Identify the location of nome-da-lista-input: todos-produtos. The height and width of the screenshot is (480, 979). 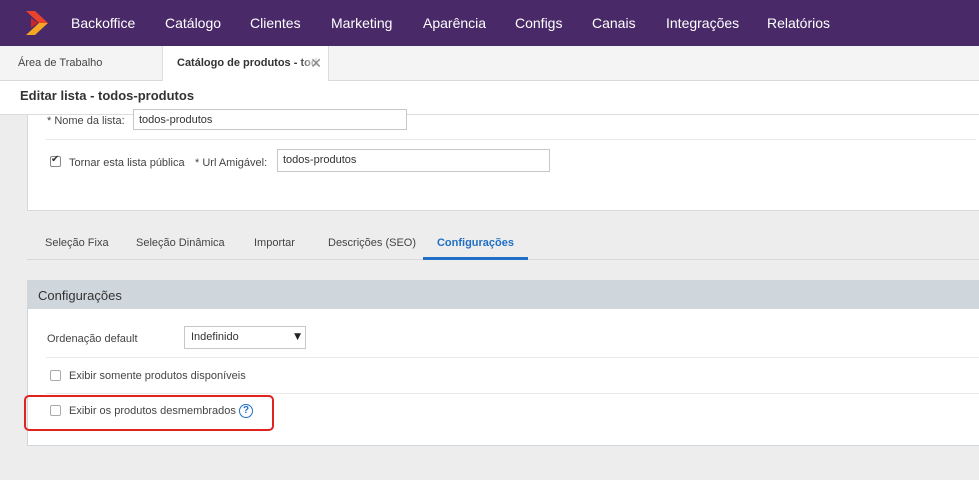
(270, 119).